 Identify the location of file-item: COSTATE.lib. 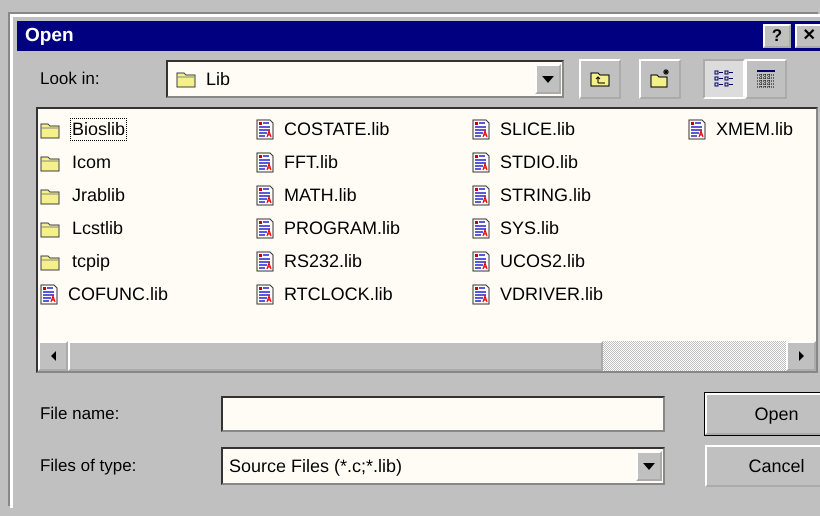
(337, 129).